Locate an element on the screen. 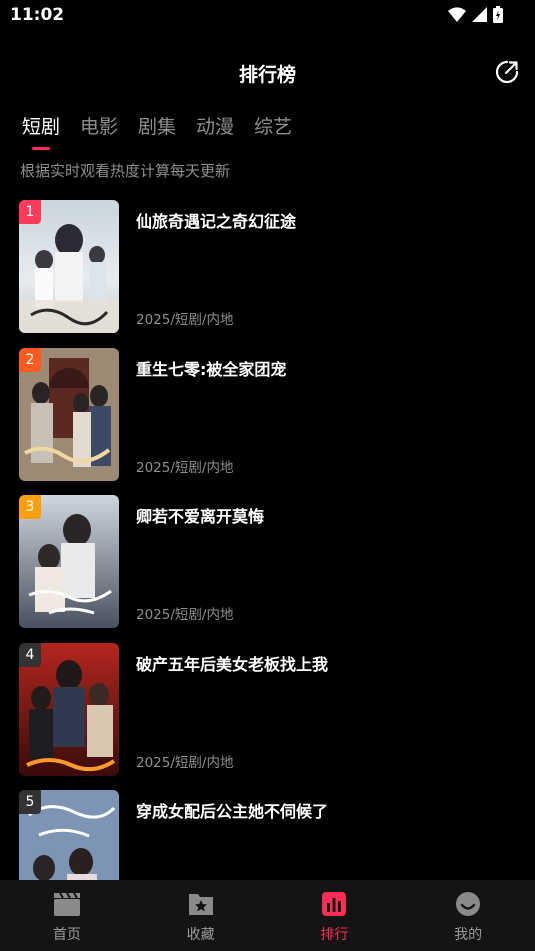 The width and height of the screenshot is (535, 951). status-time: 11:02 is located at coordinates (37, 15).